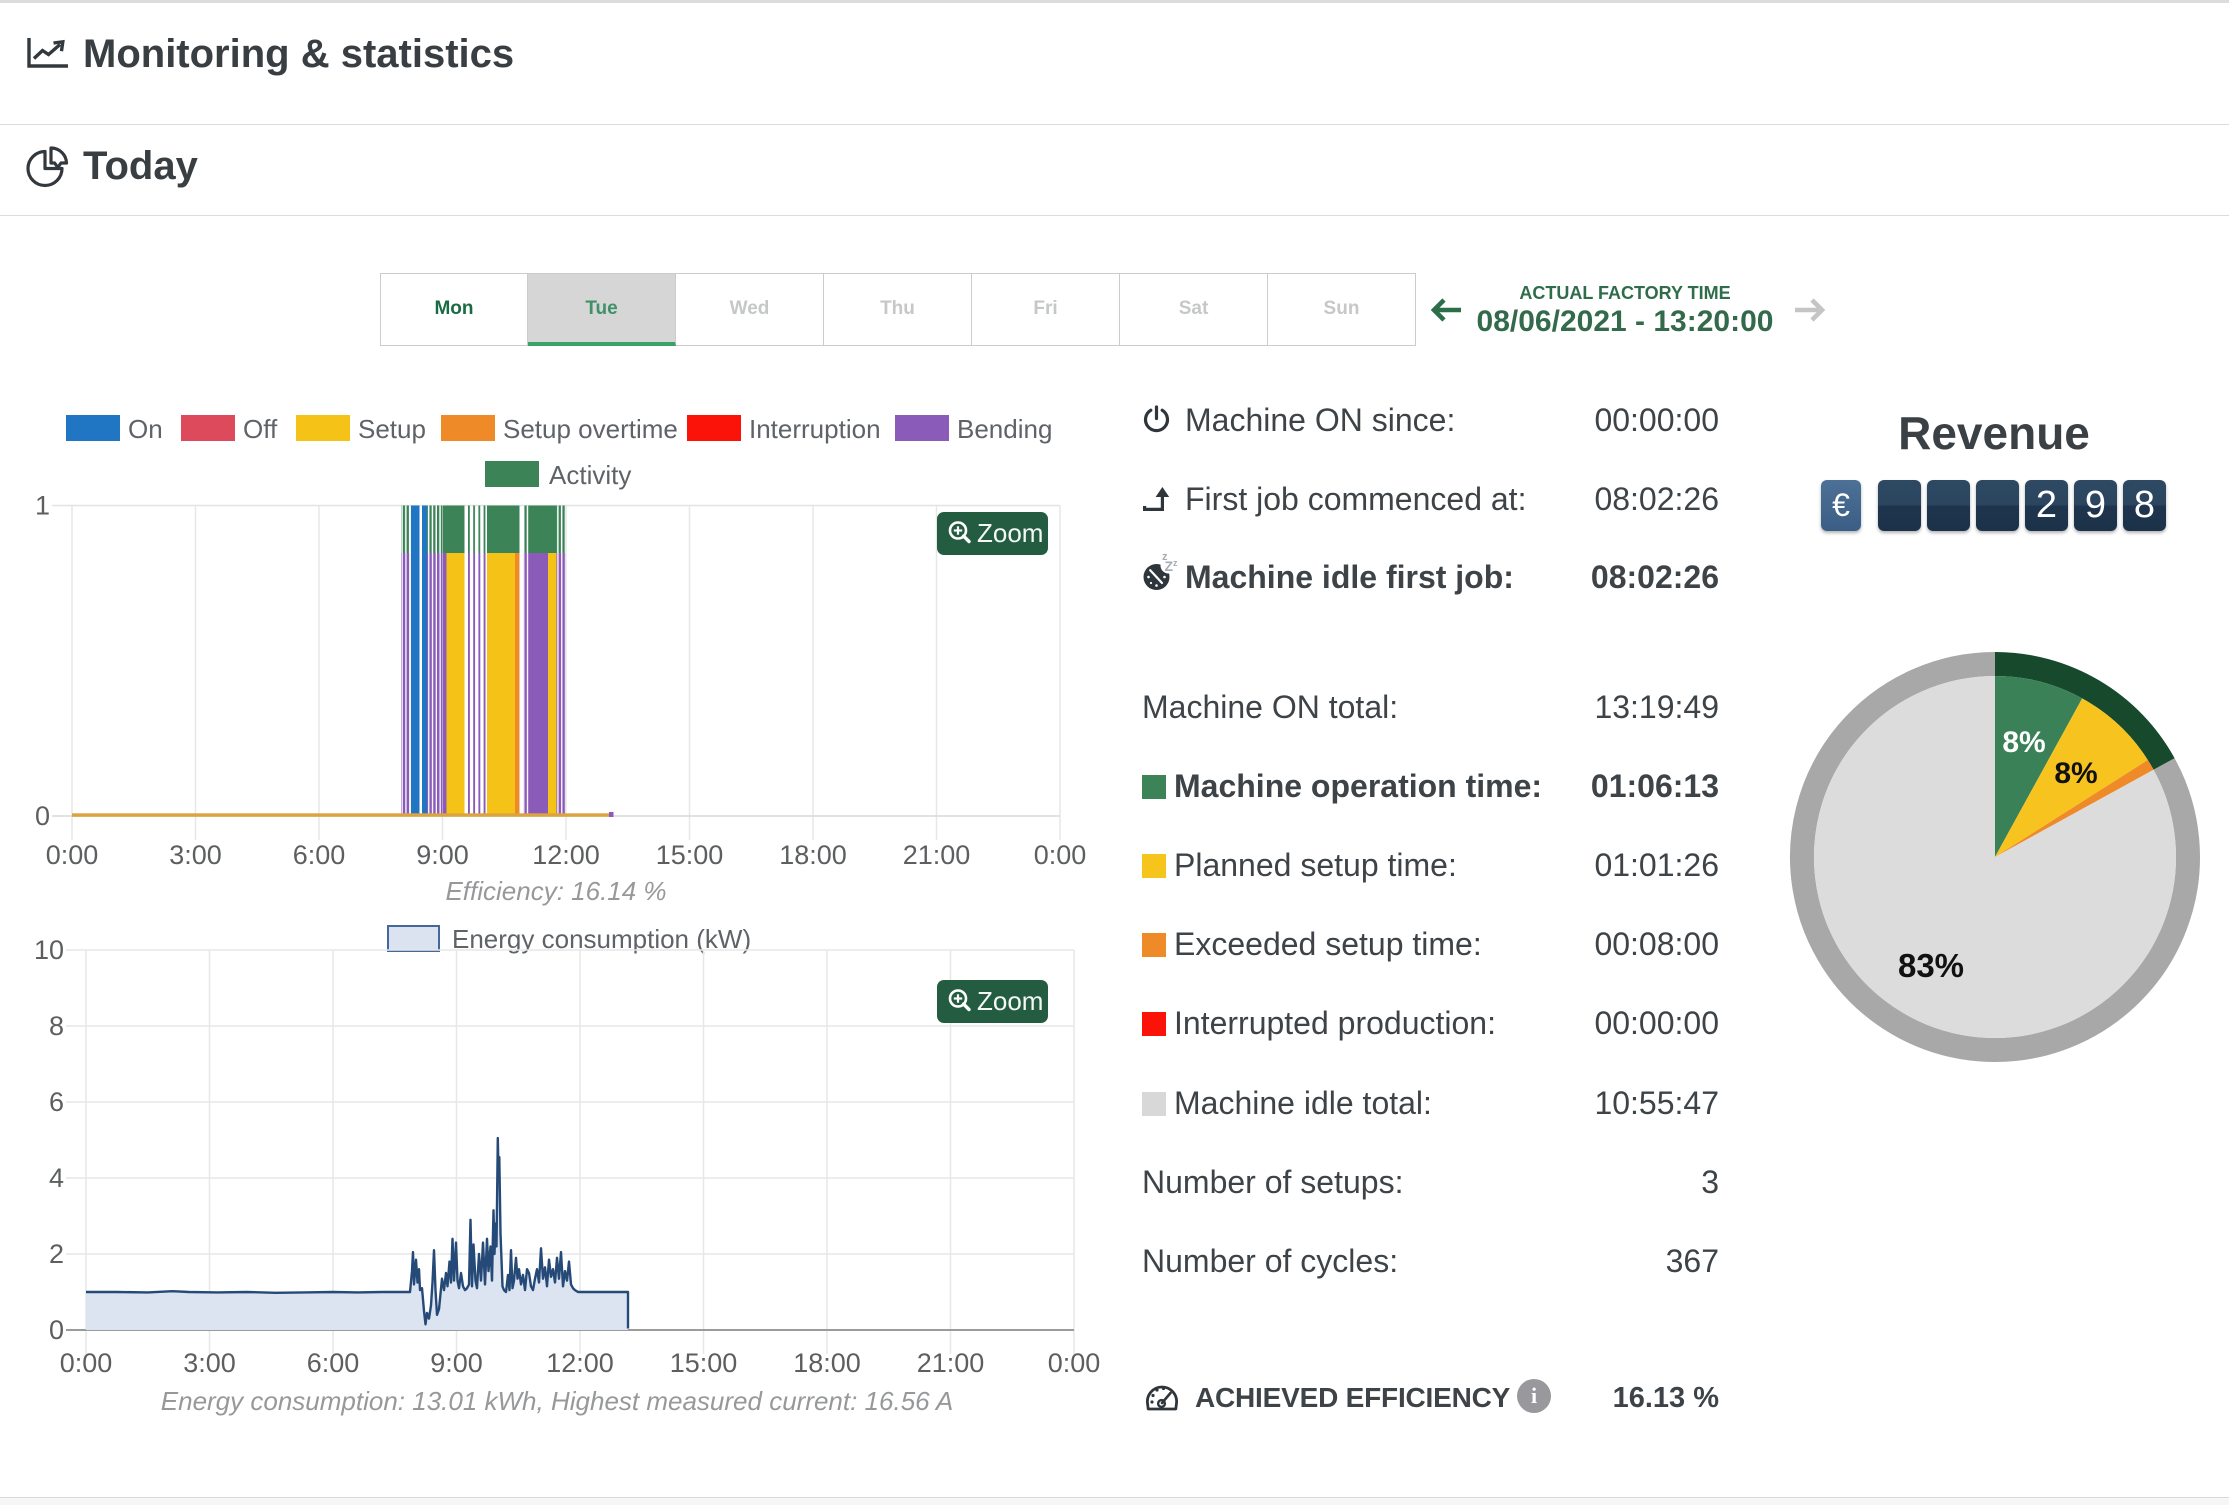 This screenshot has height=1505, width=2229. Describe the element at coordinates (1931, 965) in the screenshot. I see `svg-text: 83%` at that location.